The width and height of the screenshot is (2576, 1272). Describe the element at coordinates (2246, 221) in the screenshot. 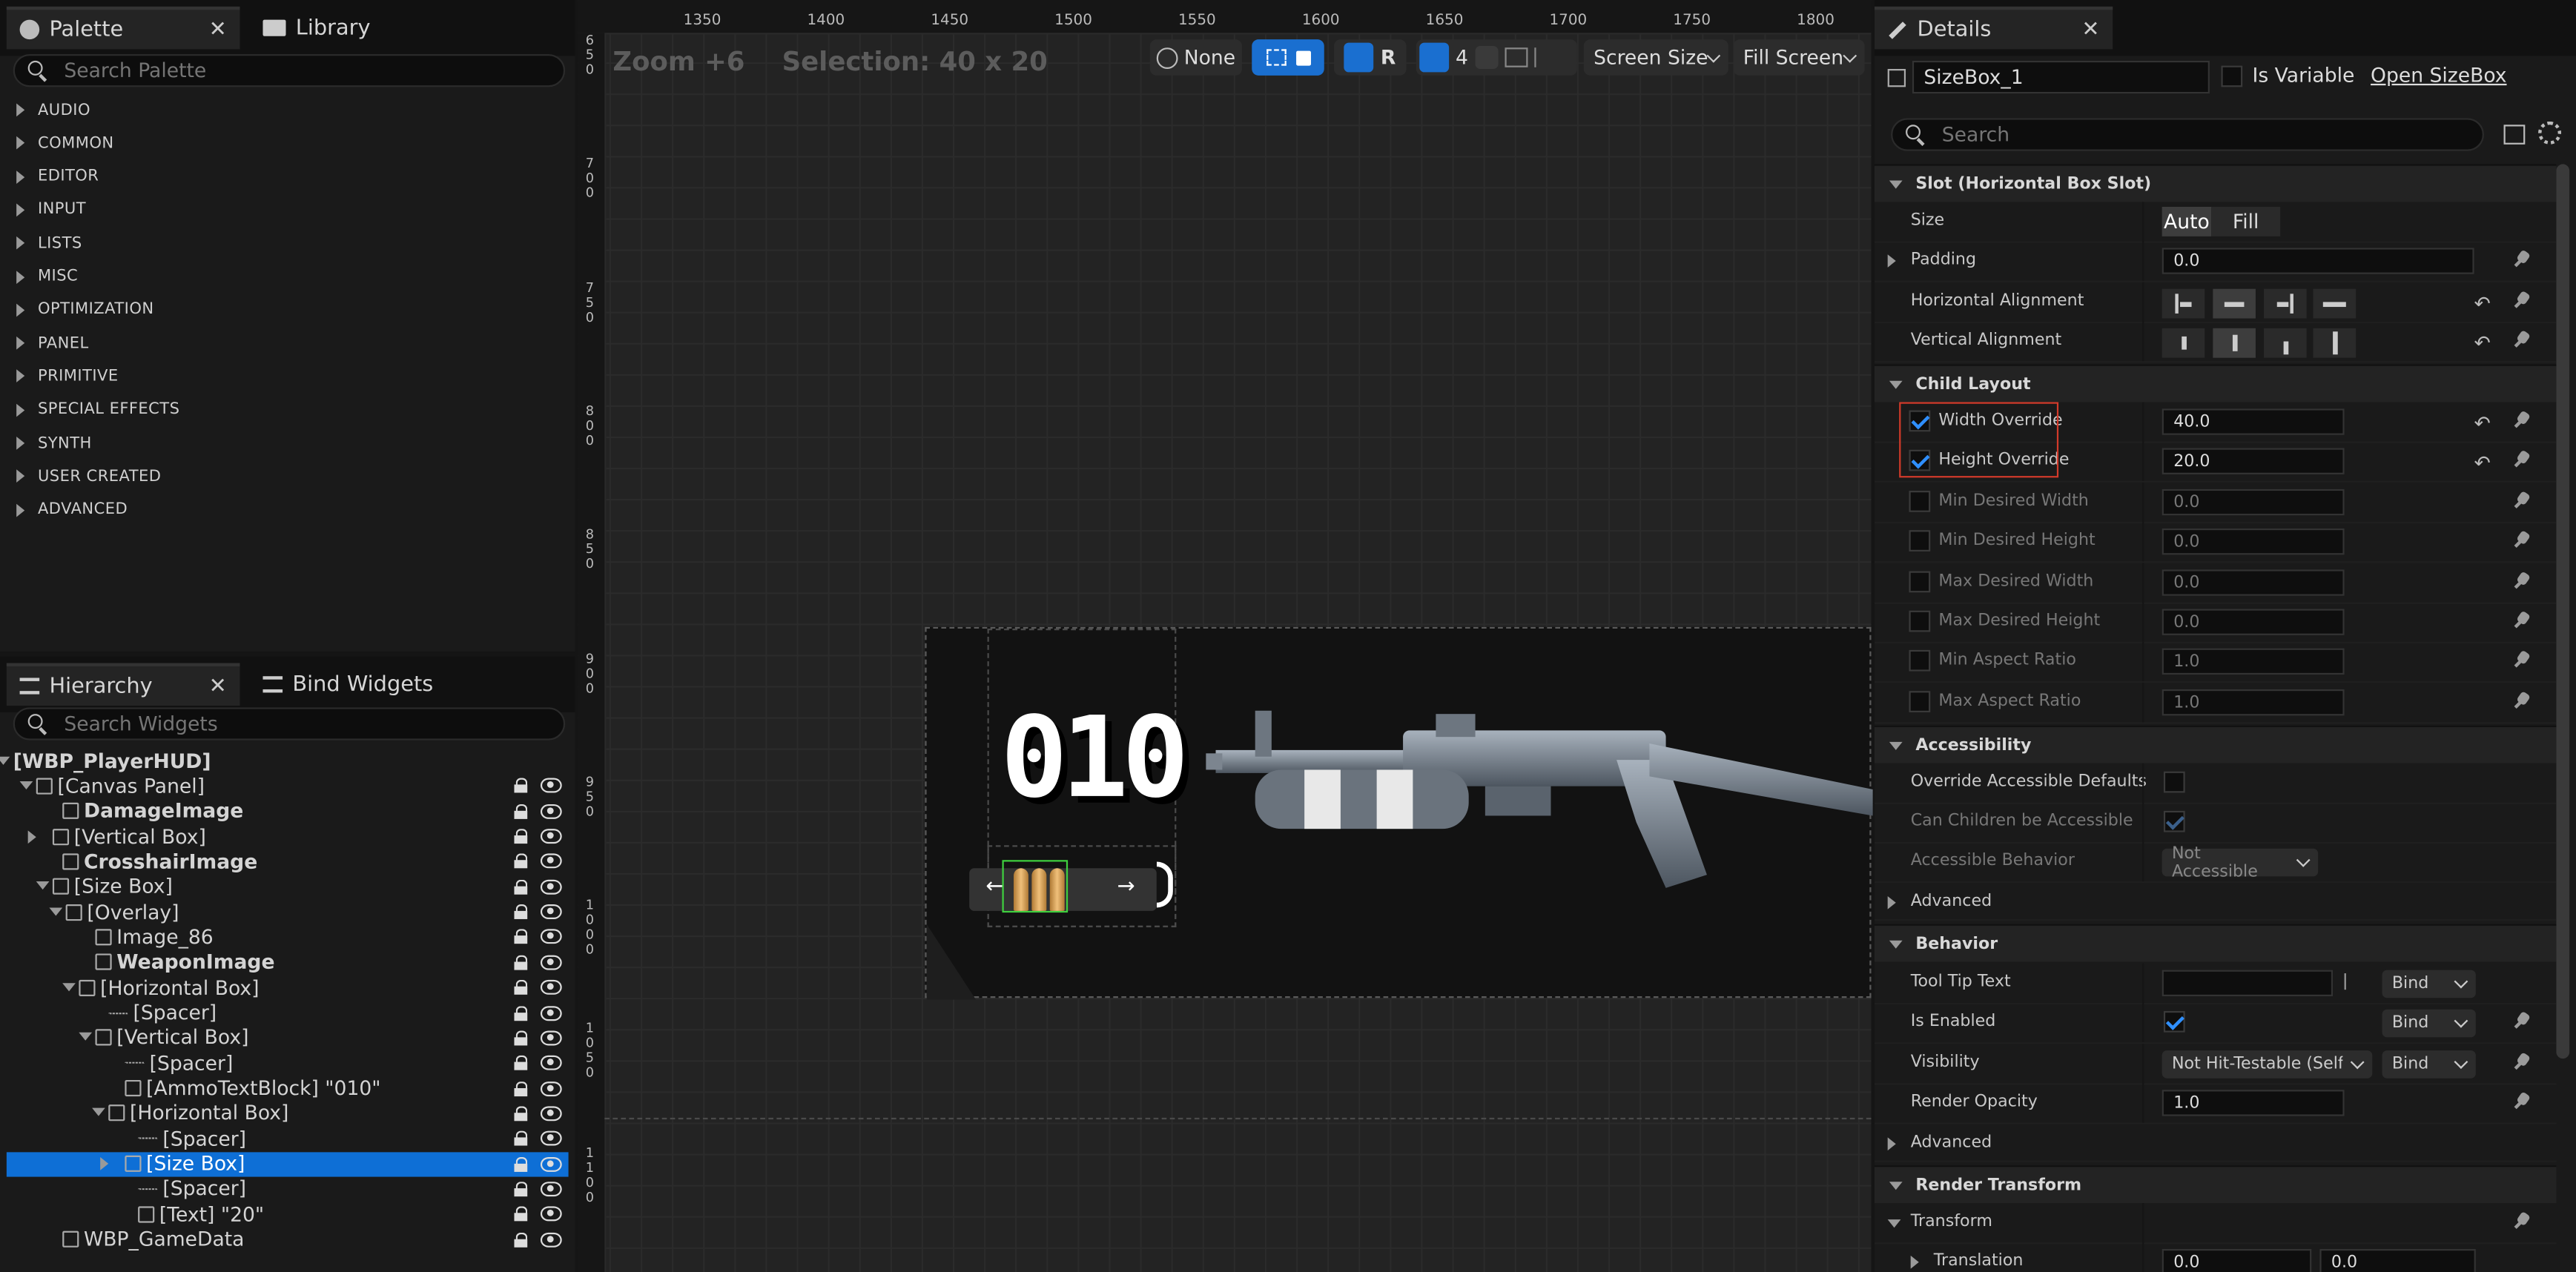

I see `size-fill-button: Fill` at that location.